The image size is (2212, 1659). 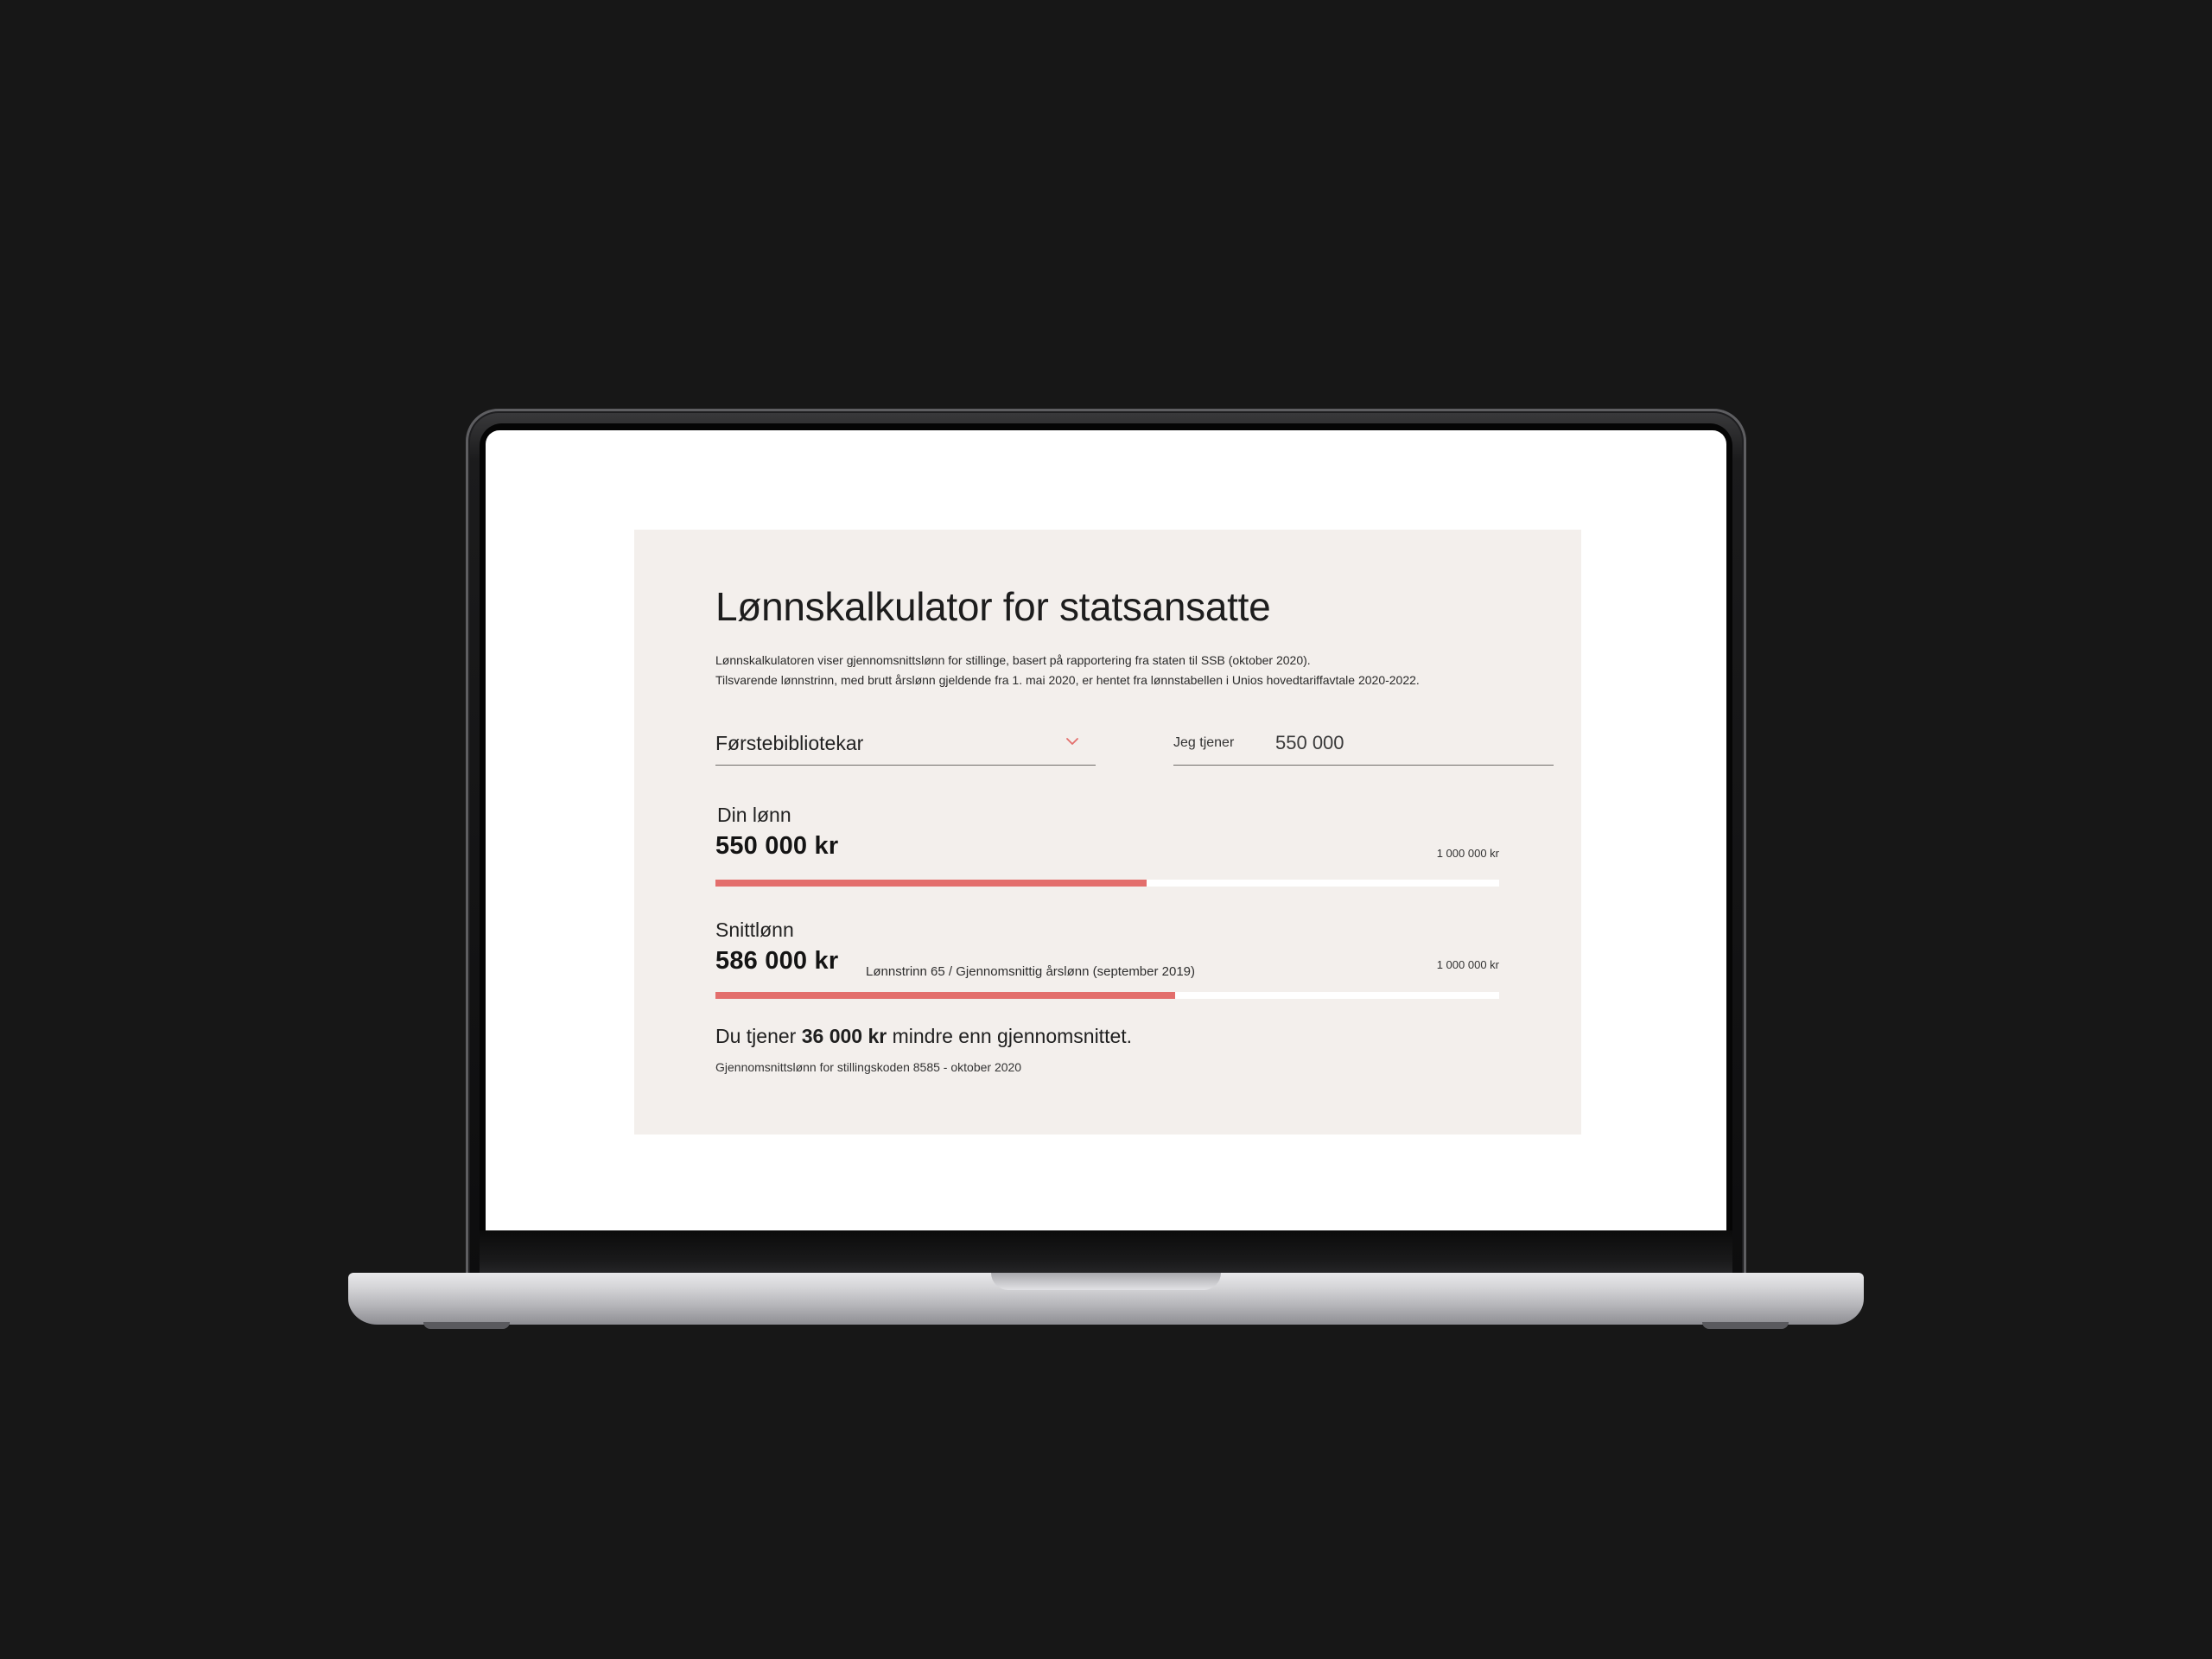 What do you see at coordinates (466, 1325) in the screenshot?
I see `laptop-foot-left` at bounding box center [466, 1325].